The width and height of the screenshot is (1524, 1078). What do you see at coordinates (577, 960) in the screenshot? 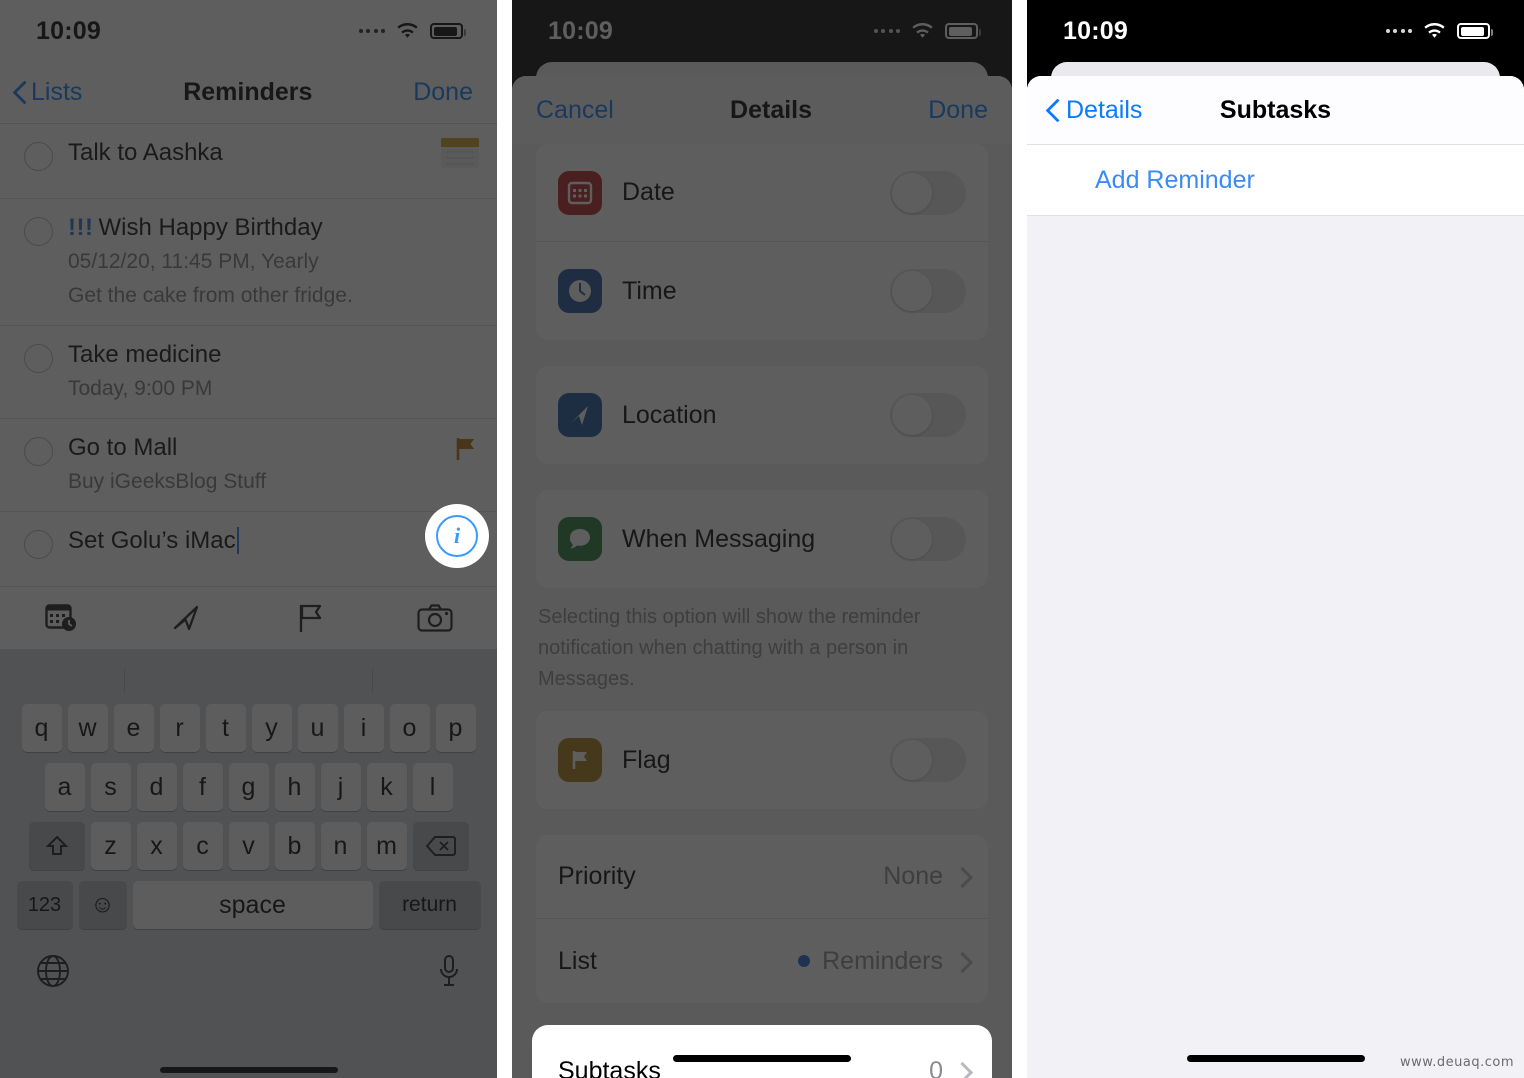
I see `row-label: List` at bounding box center [577, 960].